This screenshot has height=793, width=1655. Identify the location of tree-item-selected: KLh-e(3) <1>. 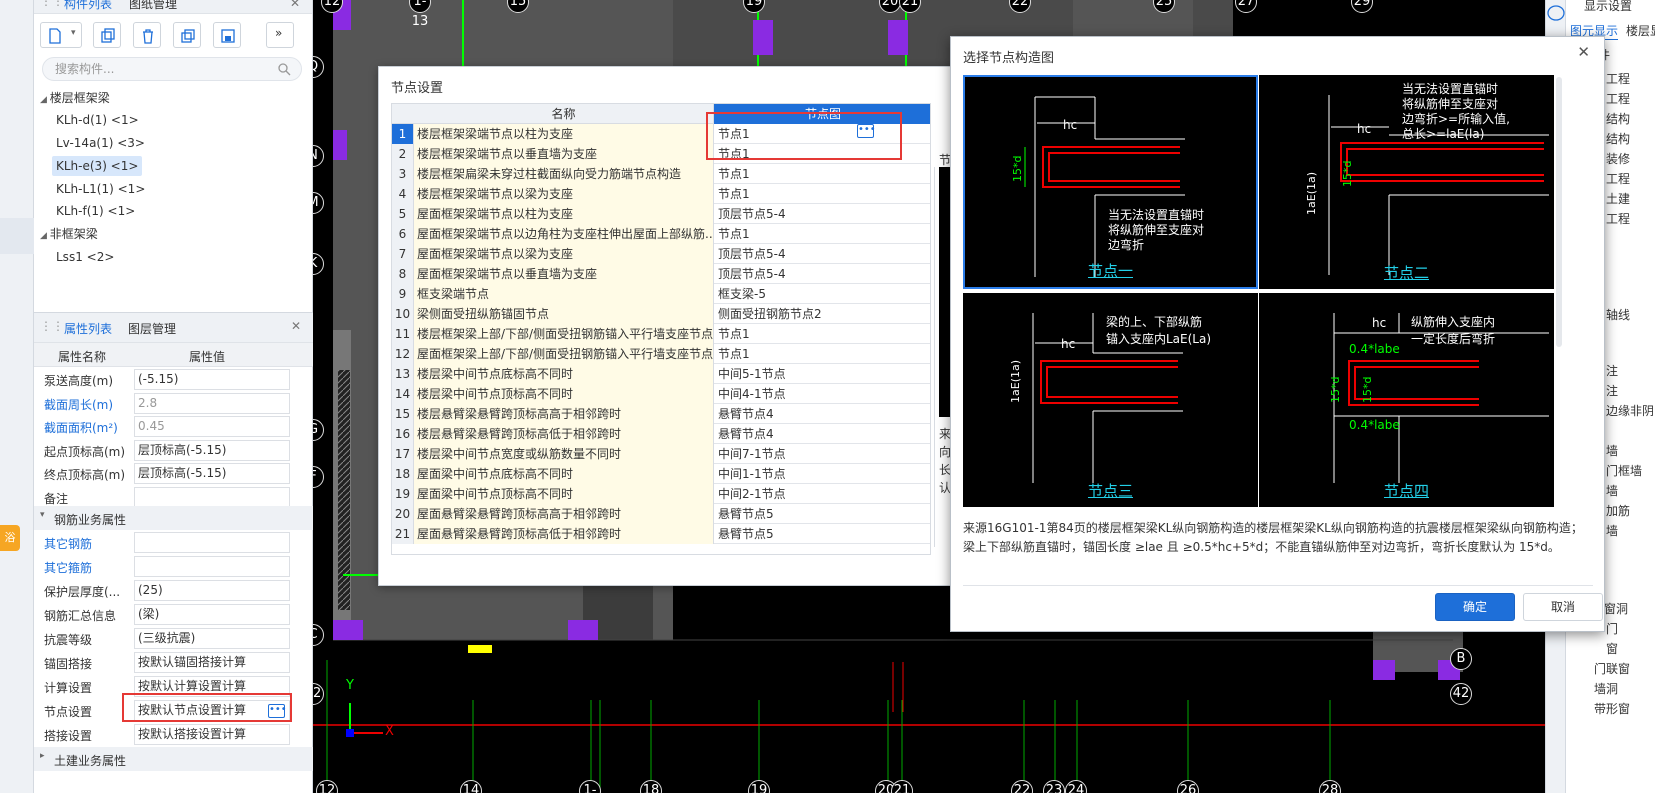
(97, 166).